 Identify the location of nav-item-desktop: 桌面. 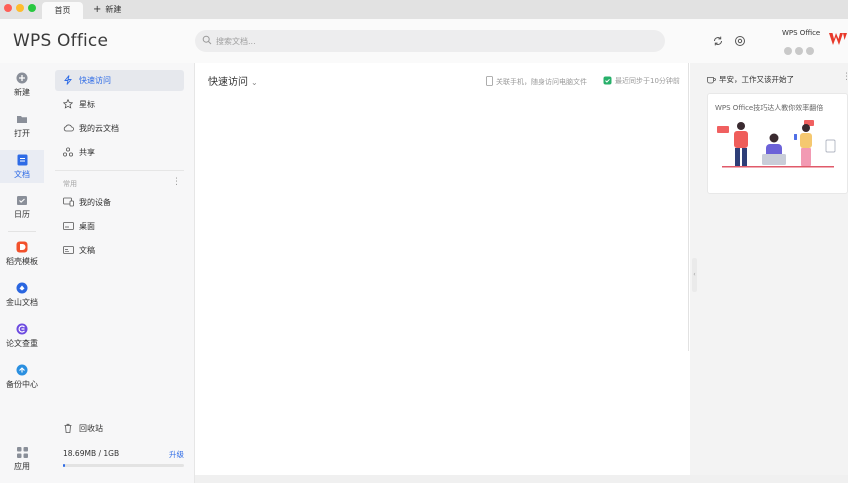
(119, 226).